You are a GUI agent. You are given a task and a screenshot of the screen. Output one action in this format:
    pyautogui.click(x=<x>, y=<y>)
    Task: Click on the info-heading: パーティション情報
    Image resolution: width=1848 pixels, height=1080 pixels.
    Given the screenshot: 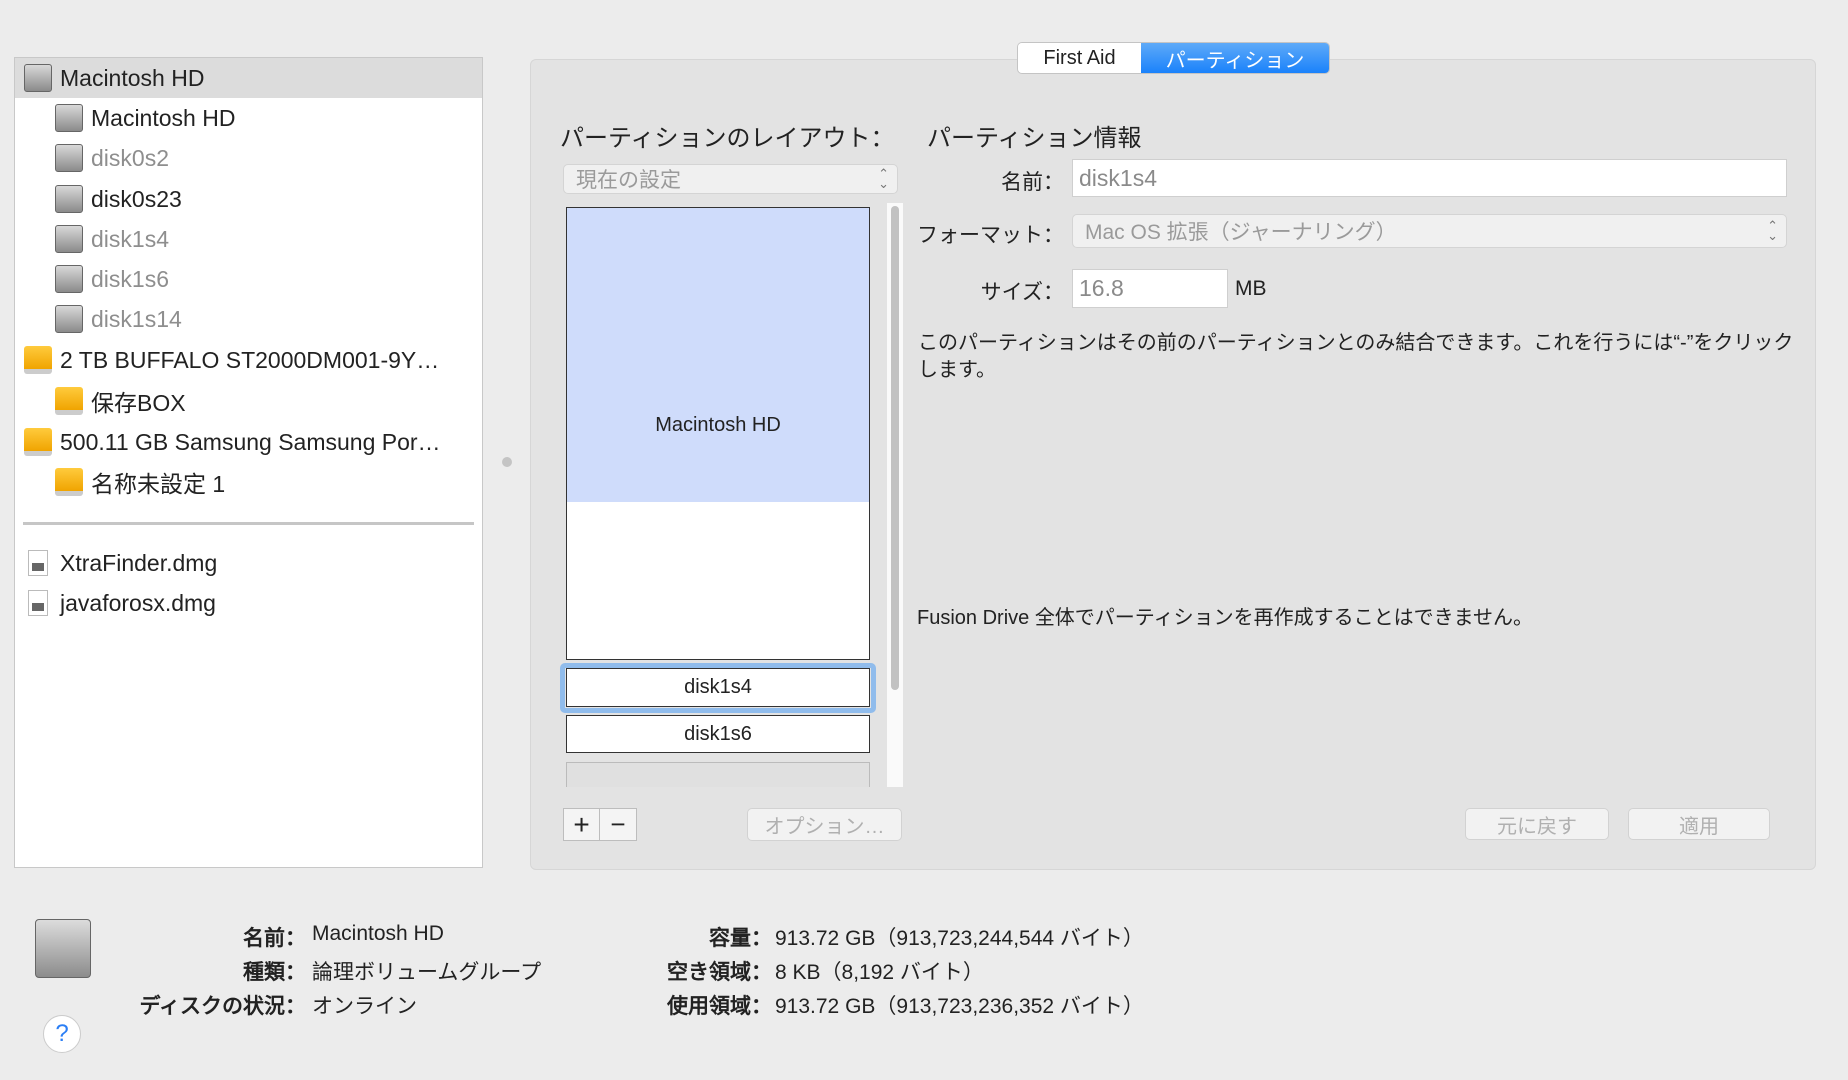 What is the action you would take?
    pyautogui.click(x=1034, y=138)
    